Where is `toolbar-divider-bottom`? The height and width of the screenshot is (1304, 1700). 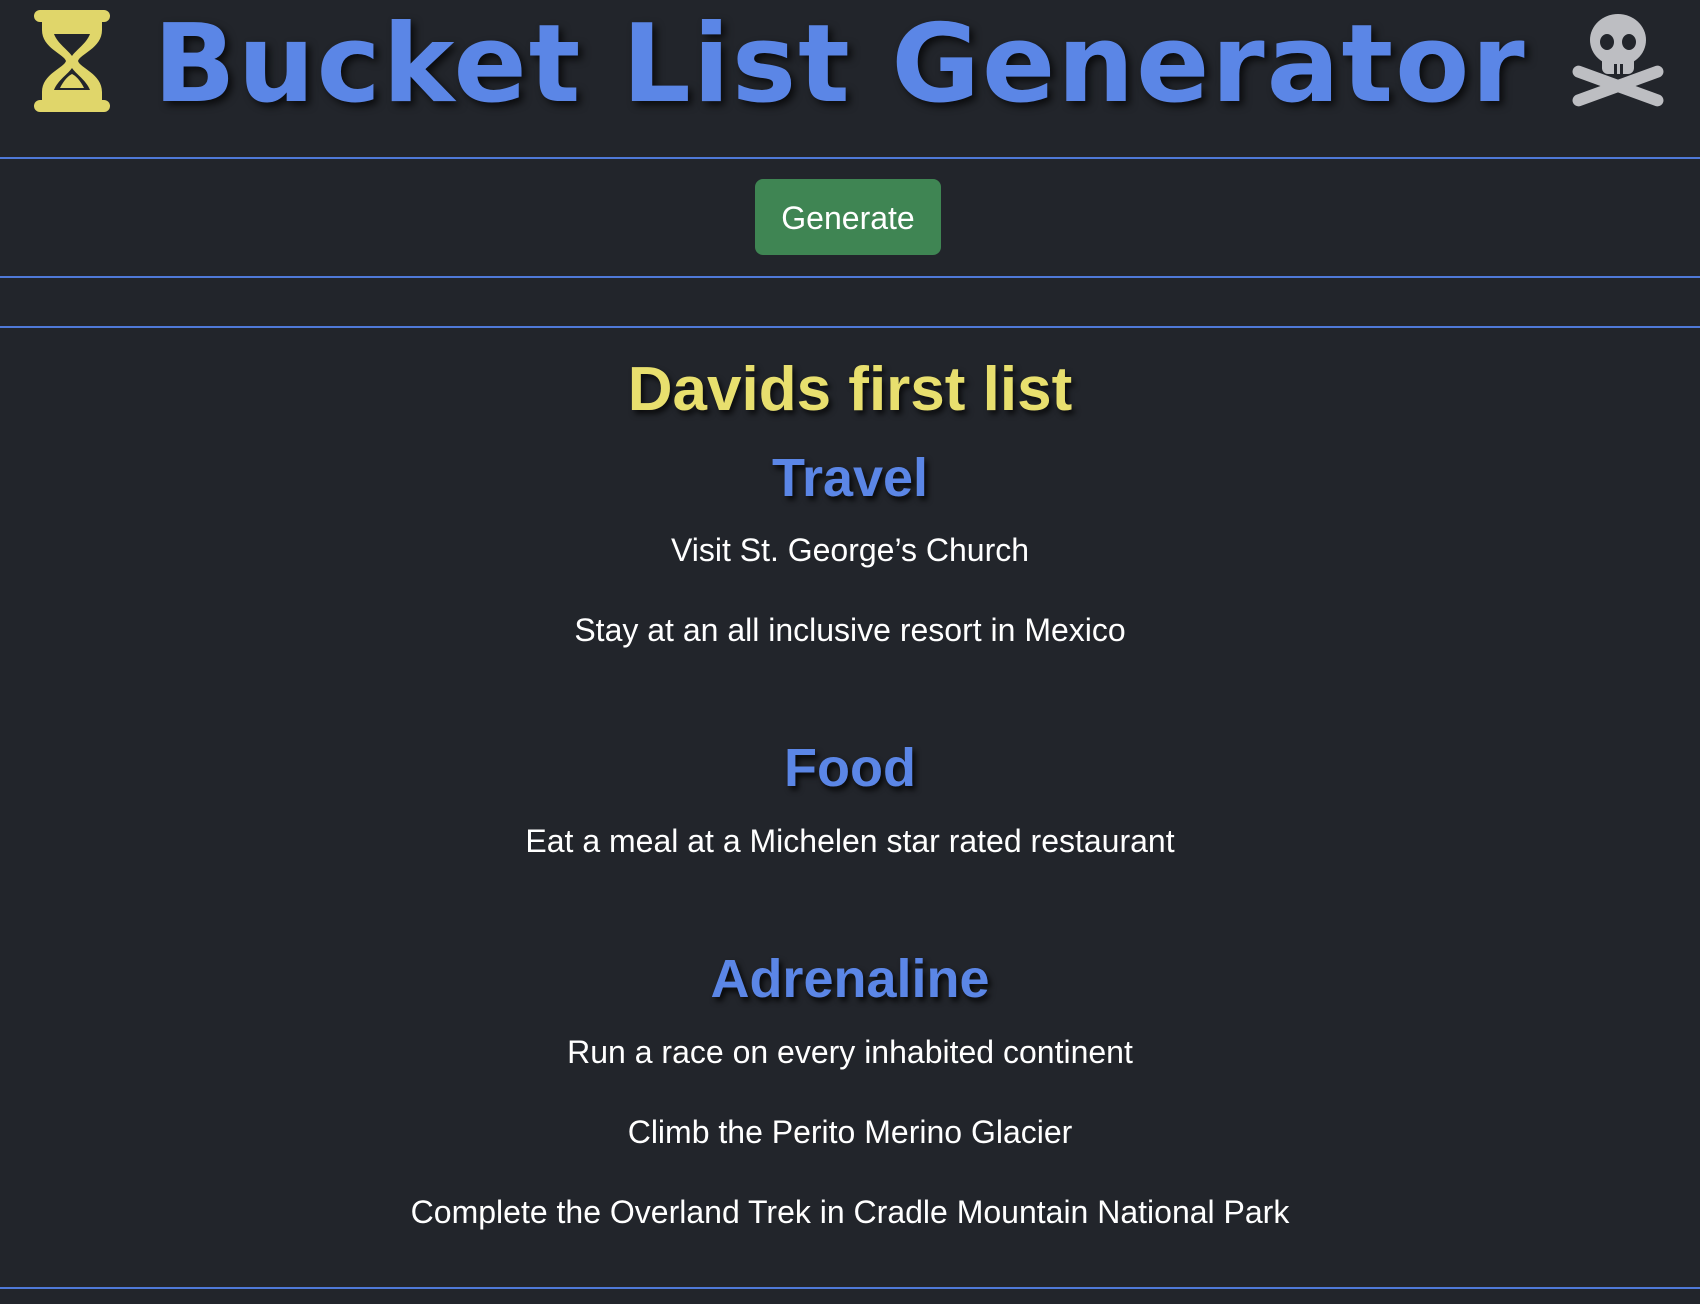
toolbar-divider-bottom is located at coordinates (850, 327).